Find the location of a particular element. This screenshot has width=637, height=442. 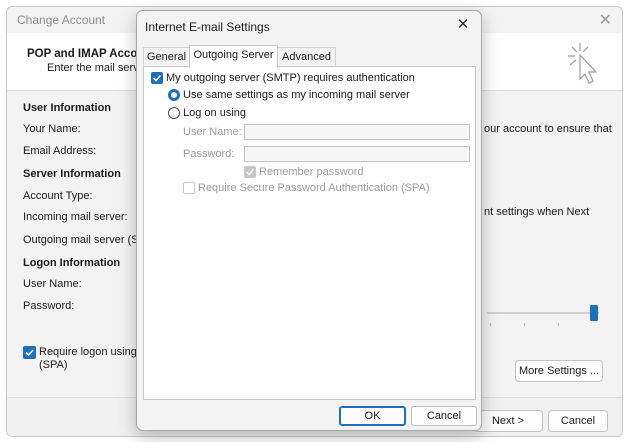

next-button: Next > is located at coordinates (508, 421).